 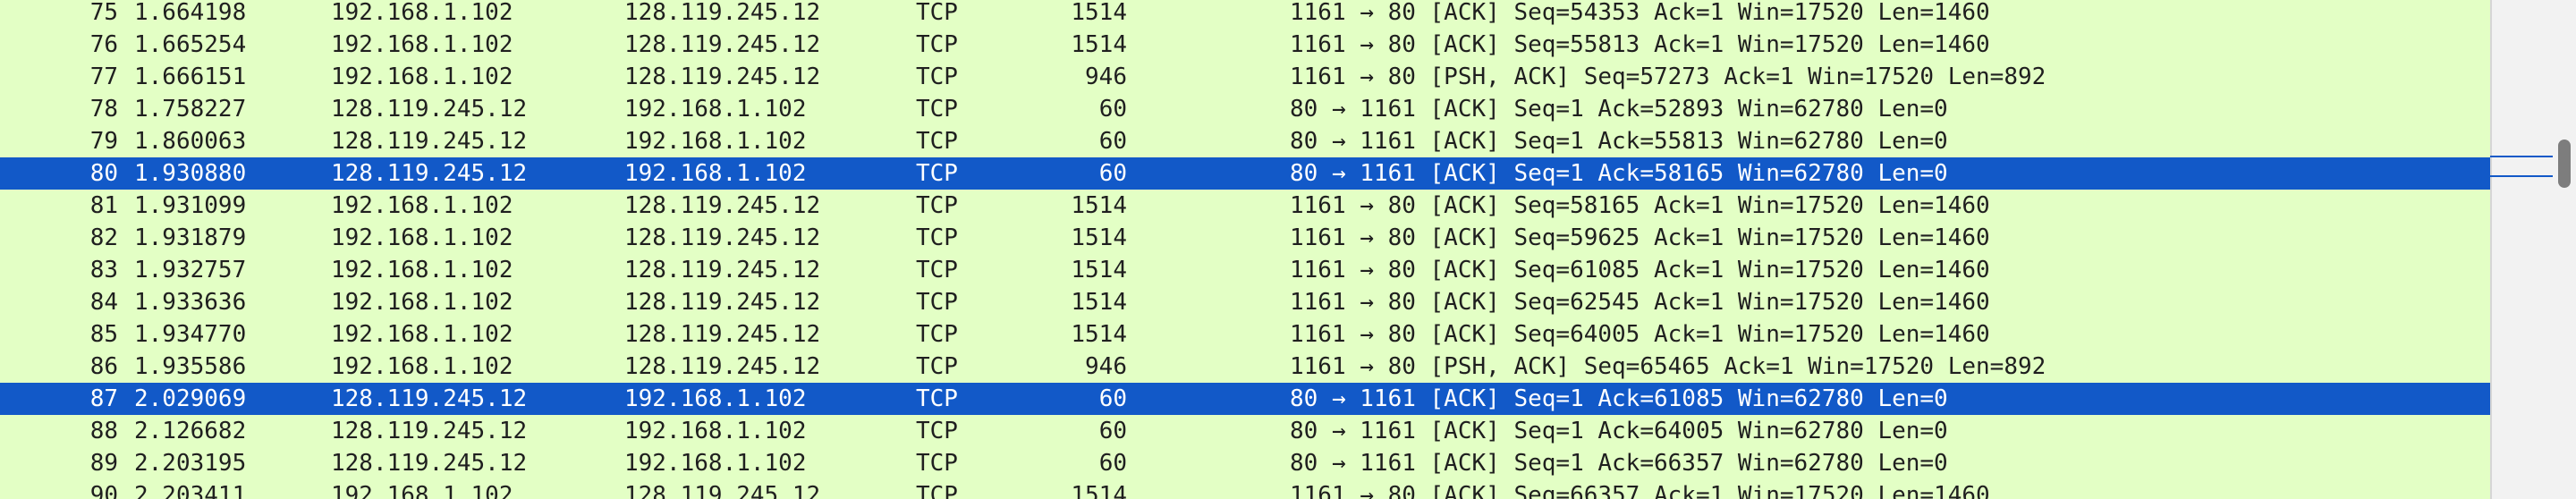 What do you see at coordinates (190, 205) in the screenshot?
I see `packet-time: 1.931099` at bounding box center [190, 205].